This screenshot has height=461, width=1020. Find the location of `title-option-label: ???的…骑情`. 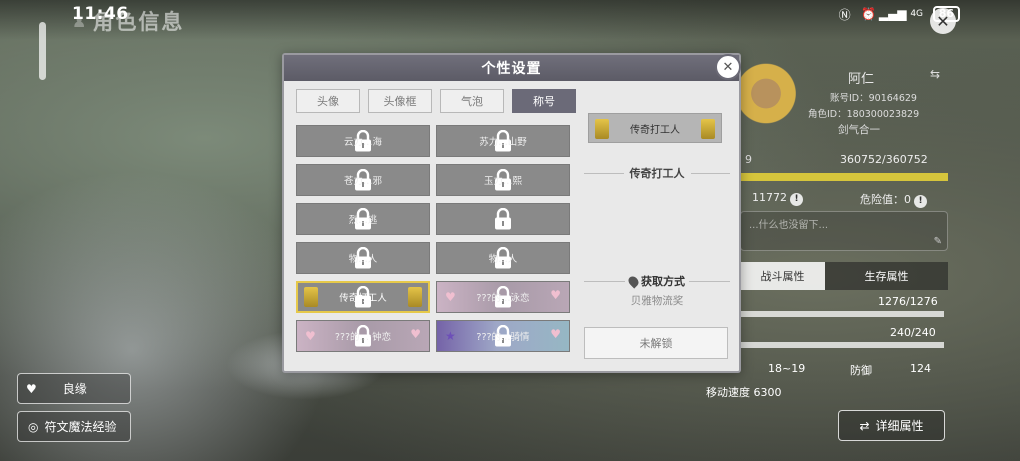

title-option-label: ???的…骑情 is located at coordinates (503, 337).